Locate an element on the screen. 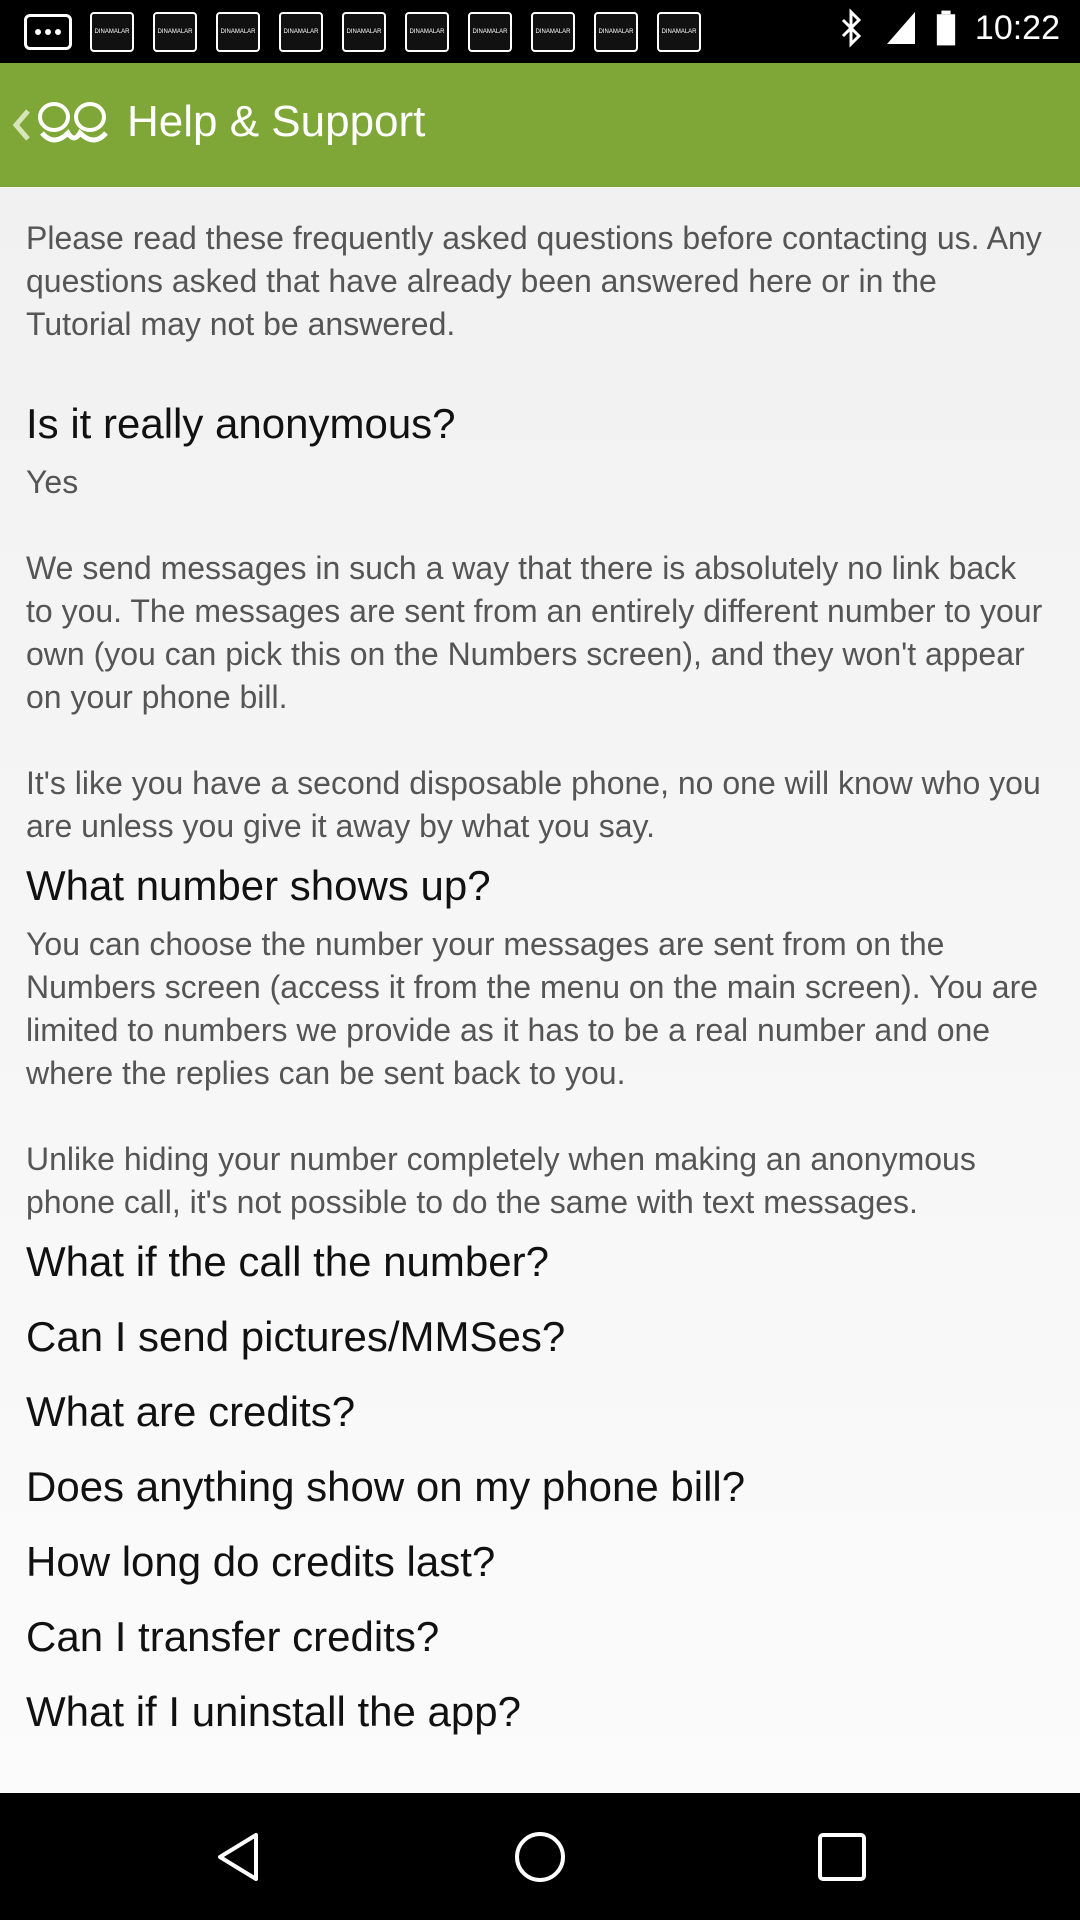 This screenshot has height=1920, width=1080. battery-icon is located at coordinates (946, 28).